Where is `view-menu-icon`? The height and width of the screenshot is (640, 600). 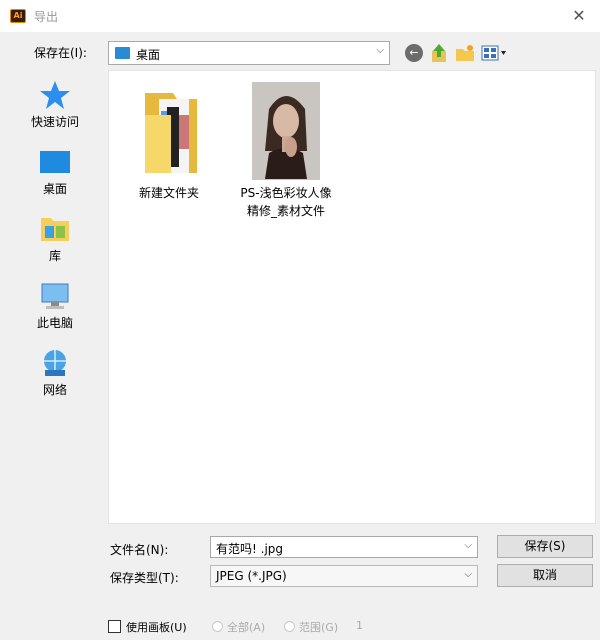 view-menu-icon is located at coordinates (494, 53).